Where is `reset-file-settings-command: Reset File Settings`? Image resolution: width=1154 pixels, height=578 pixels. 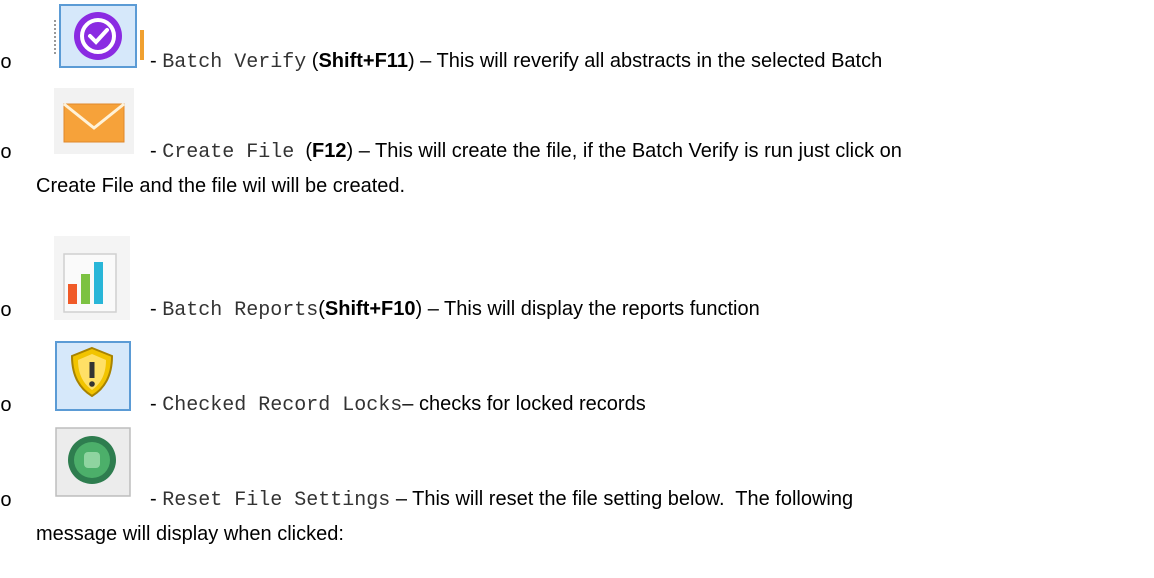 reset-file-settings-command: Reset File Settings is located at coordinates (276, 500).